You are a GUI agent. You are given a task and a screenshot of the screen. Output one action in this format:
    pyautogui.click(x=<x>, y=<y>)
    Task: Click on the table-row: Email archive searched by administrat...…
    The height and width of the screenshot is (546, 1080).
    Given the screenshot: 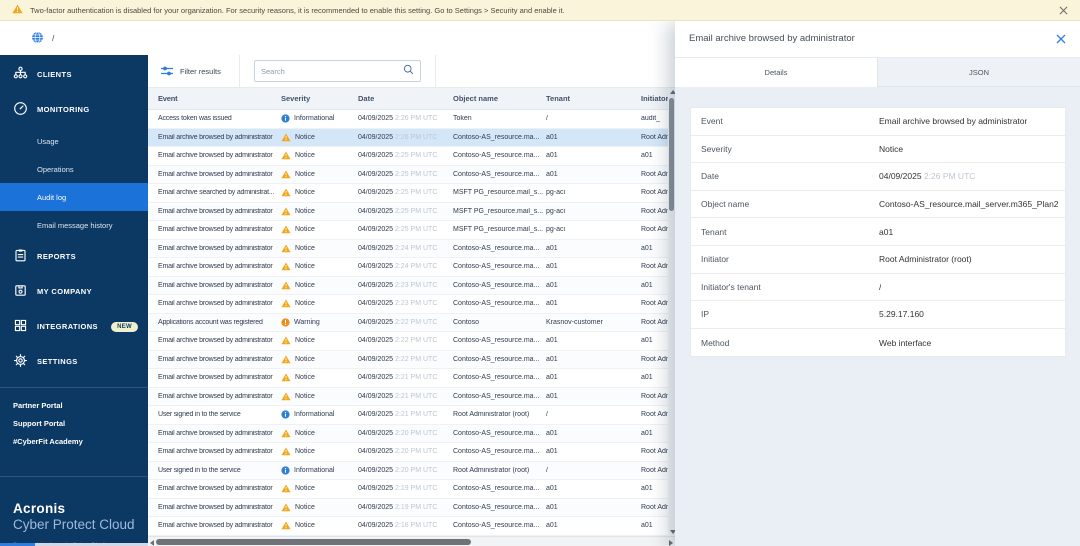 What is the action you would take?
    pyautogui.click(x=408, y=193)
    